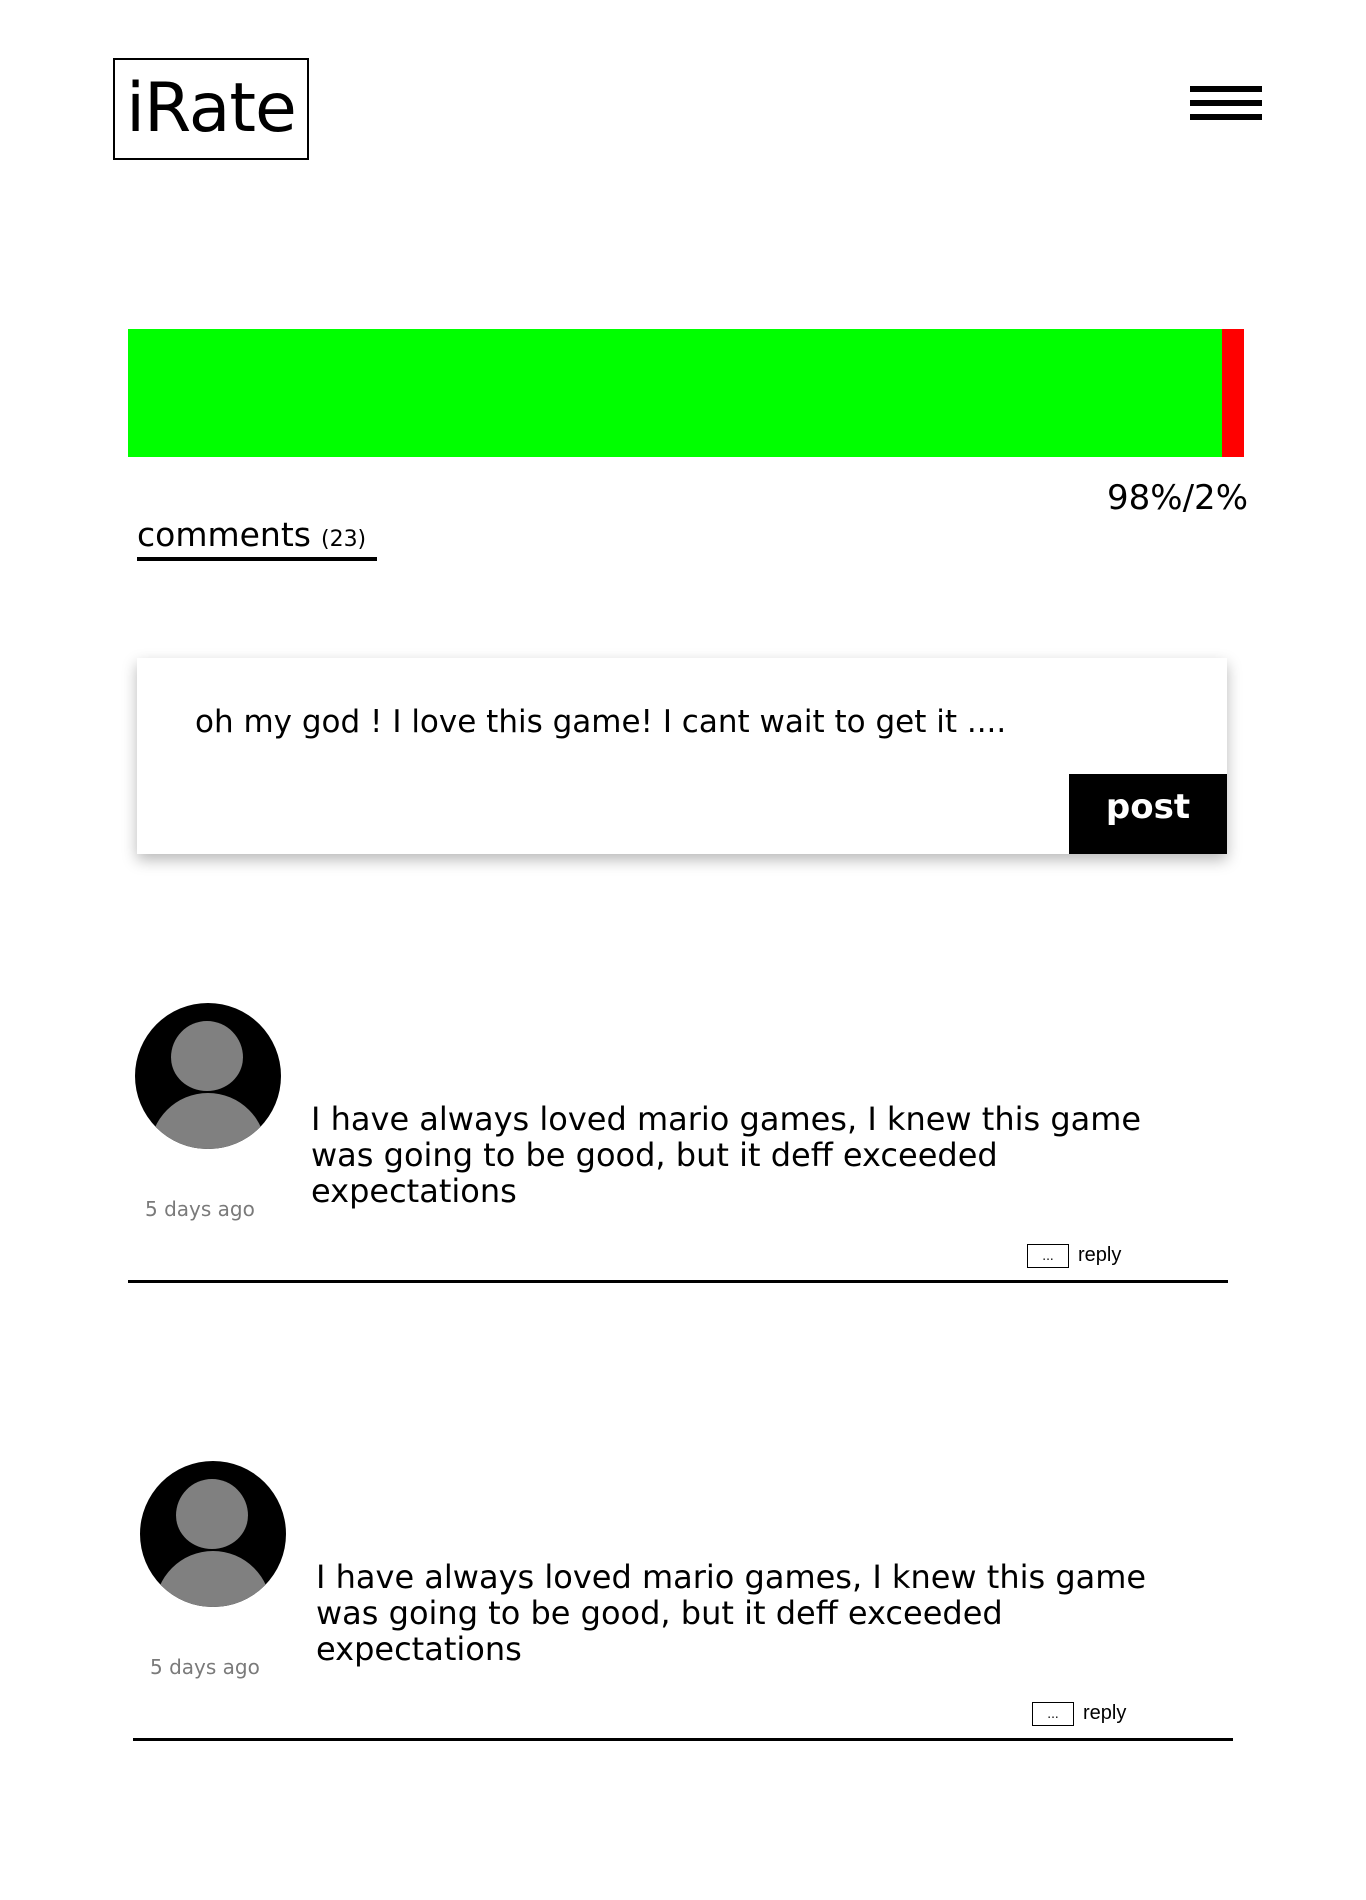 The width and height of the screenshot is (1366, 1900). I want to click on comment-composer: post, so click(682, 756).